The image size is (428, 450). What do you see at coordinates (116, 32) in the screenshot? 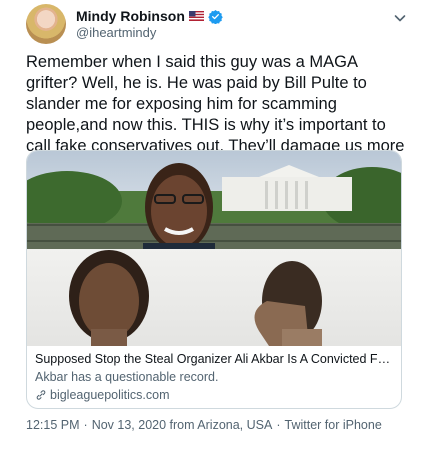
I see `author-handle: @iheartmindy` at bounding box center [116, 32].